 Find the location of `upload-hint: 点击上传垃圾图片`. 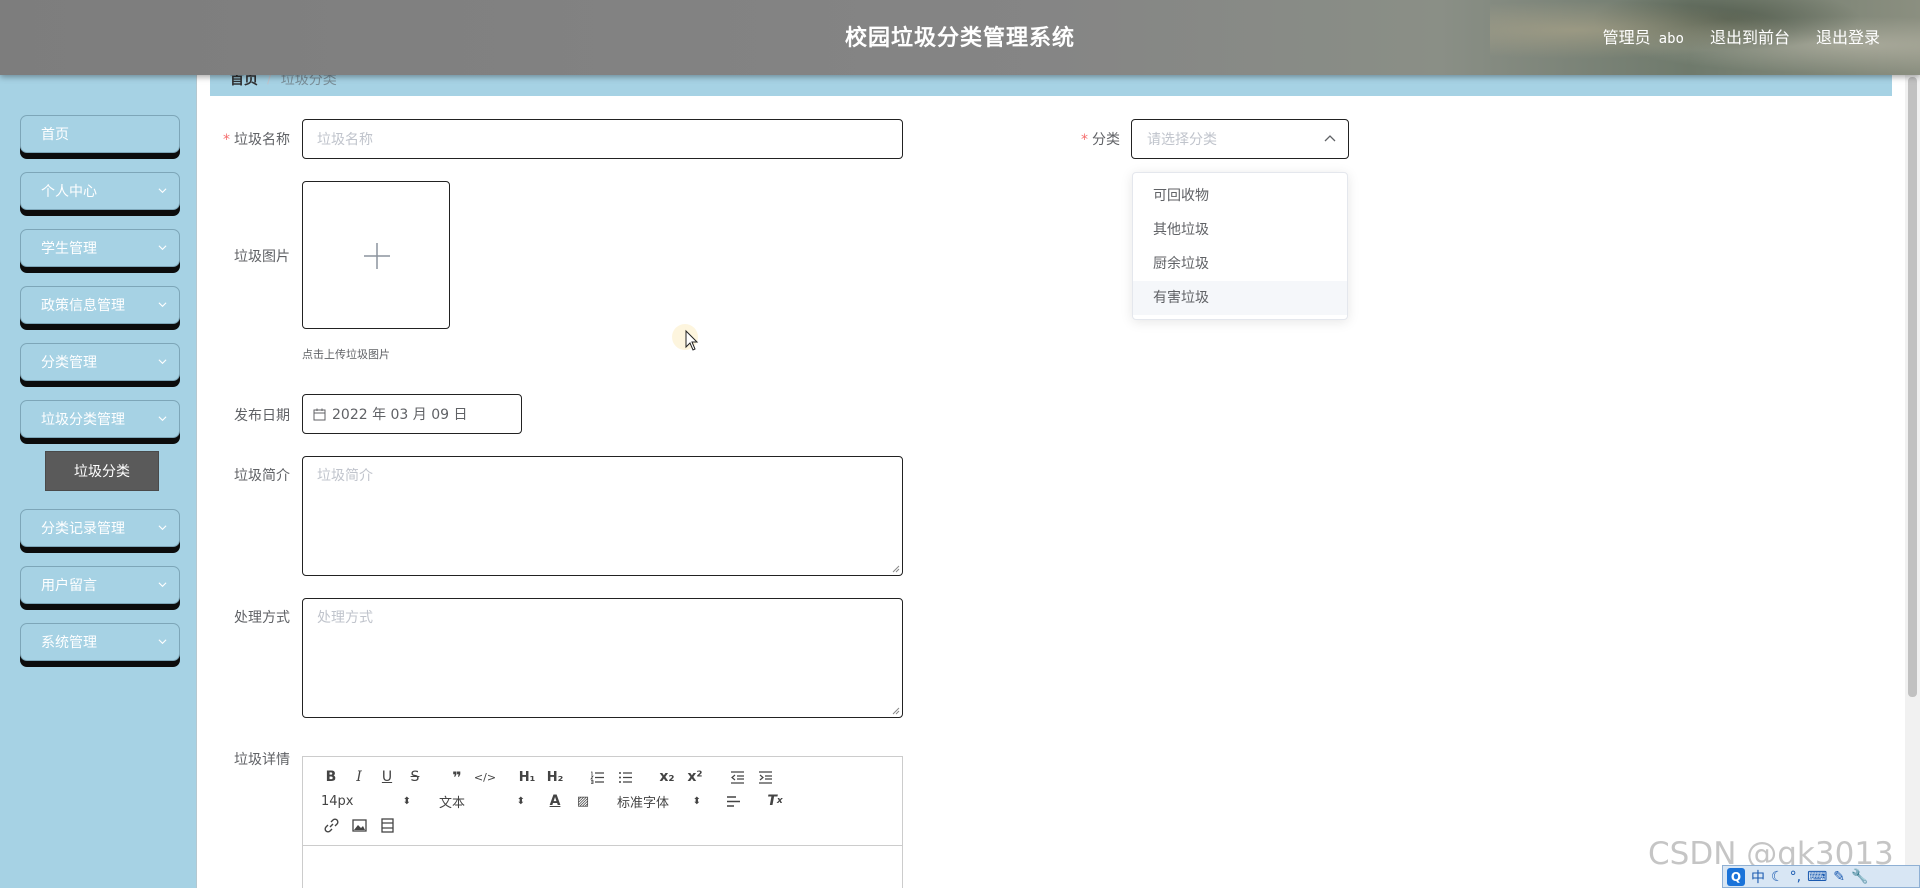

upload-hint: 点击上传垃圾图片 is located at coordinates (346, 354).